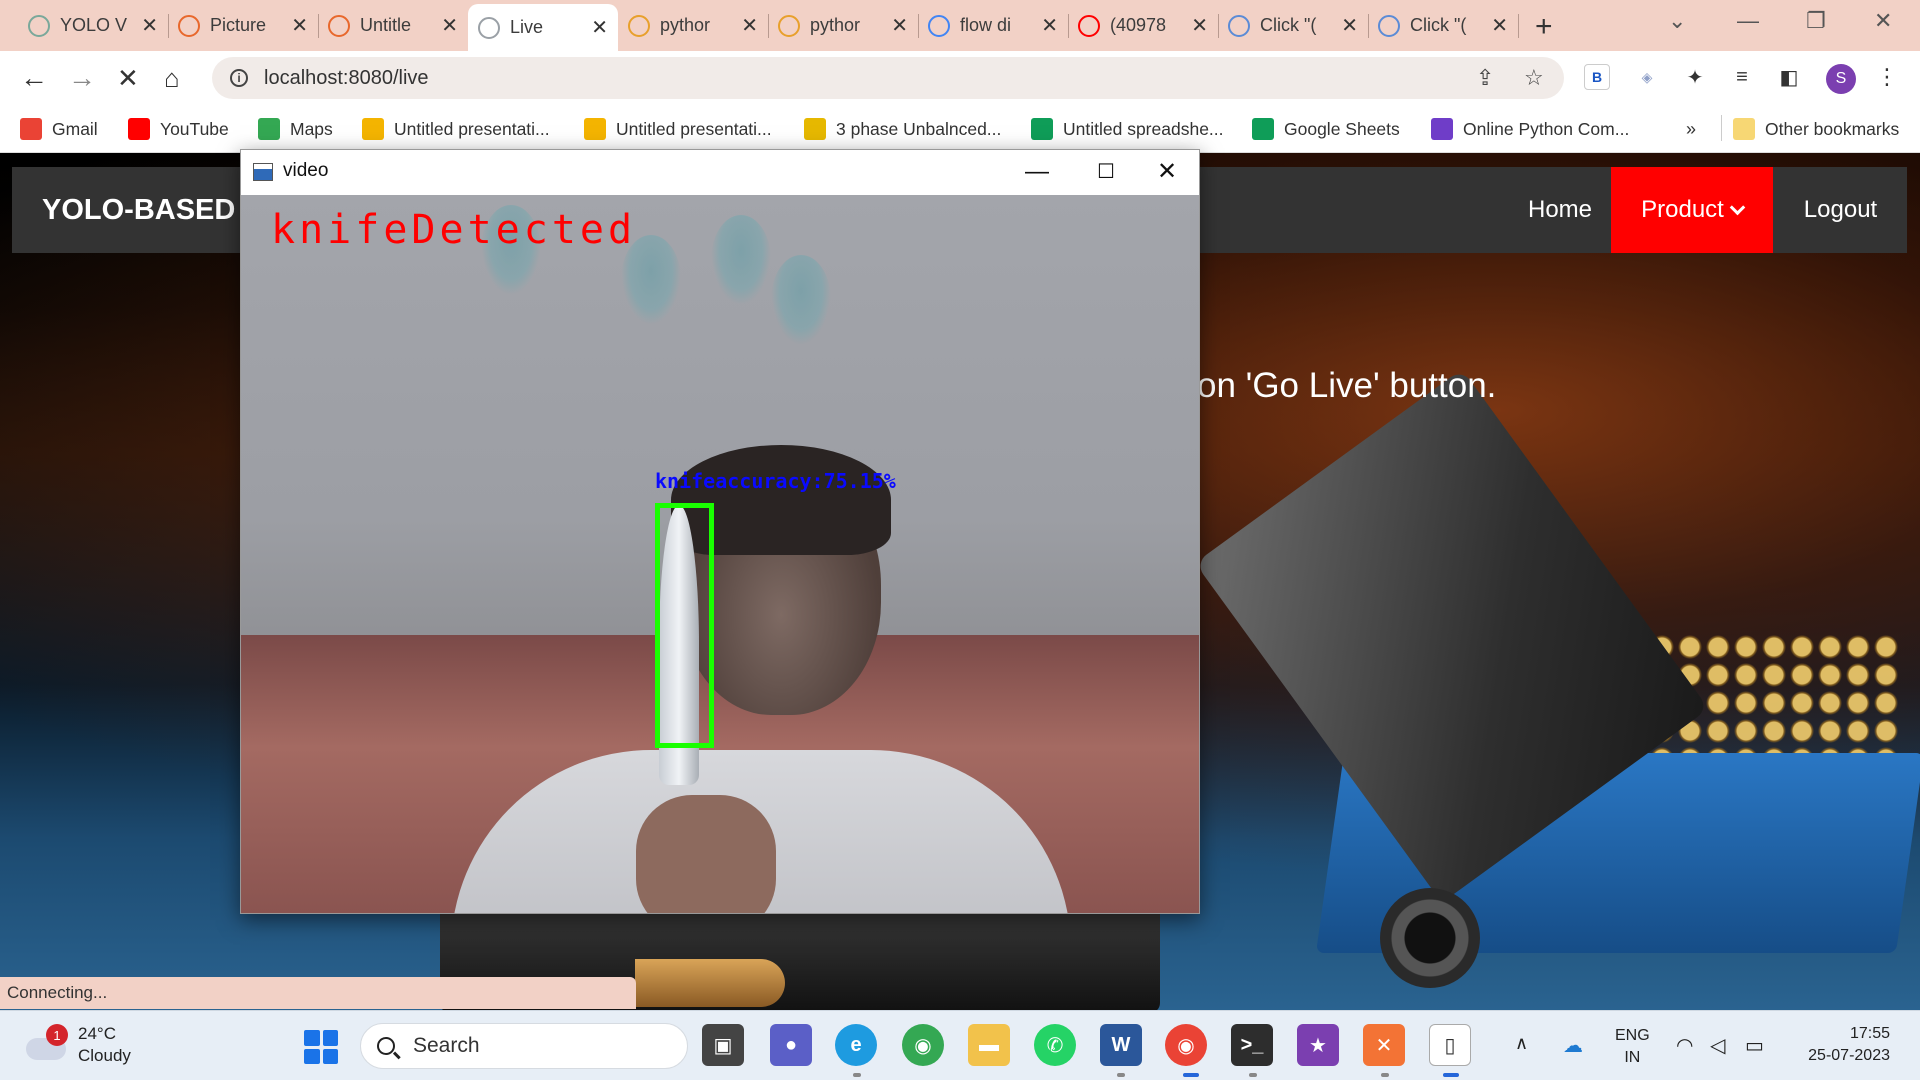  Describe the element at coordinates (1252, 1045) in the screenshot. I see `terminal-icon: >_` at that location.